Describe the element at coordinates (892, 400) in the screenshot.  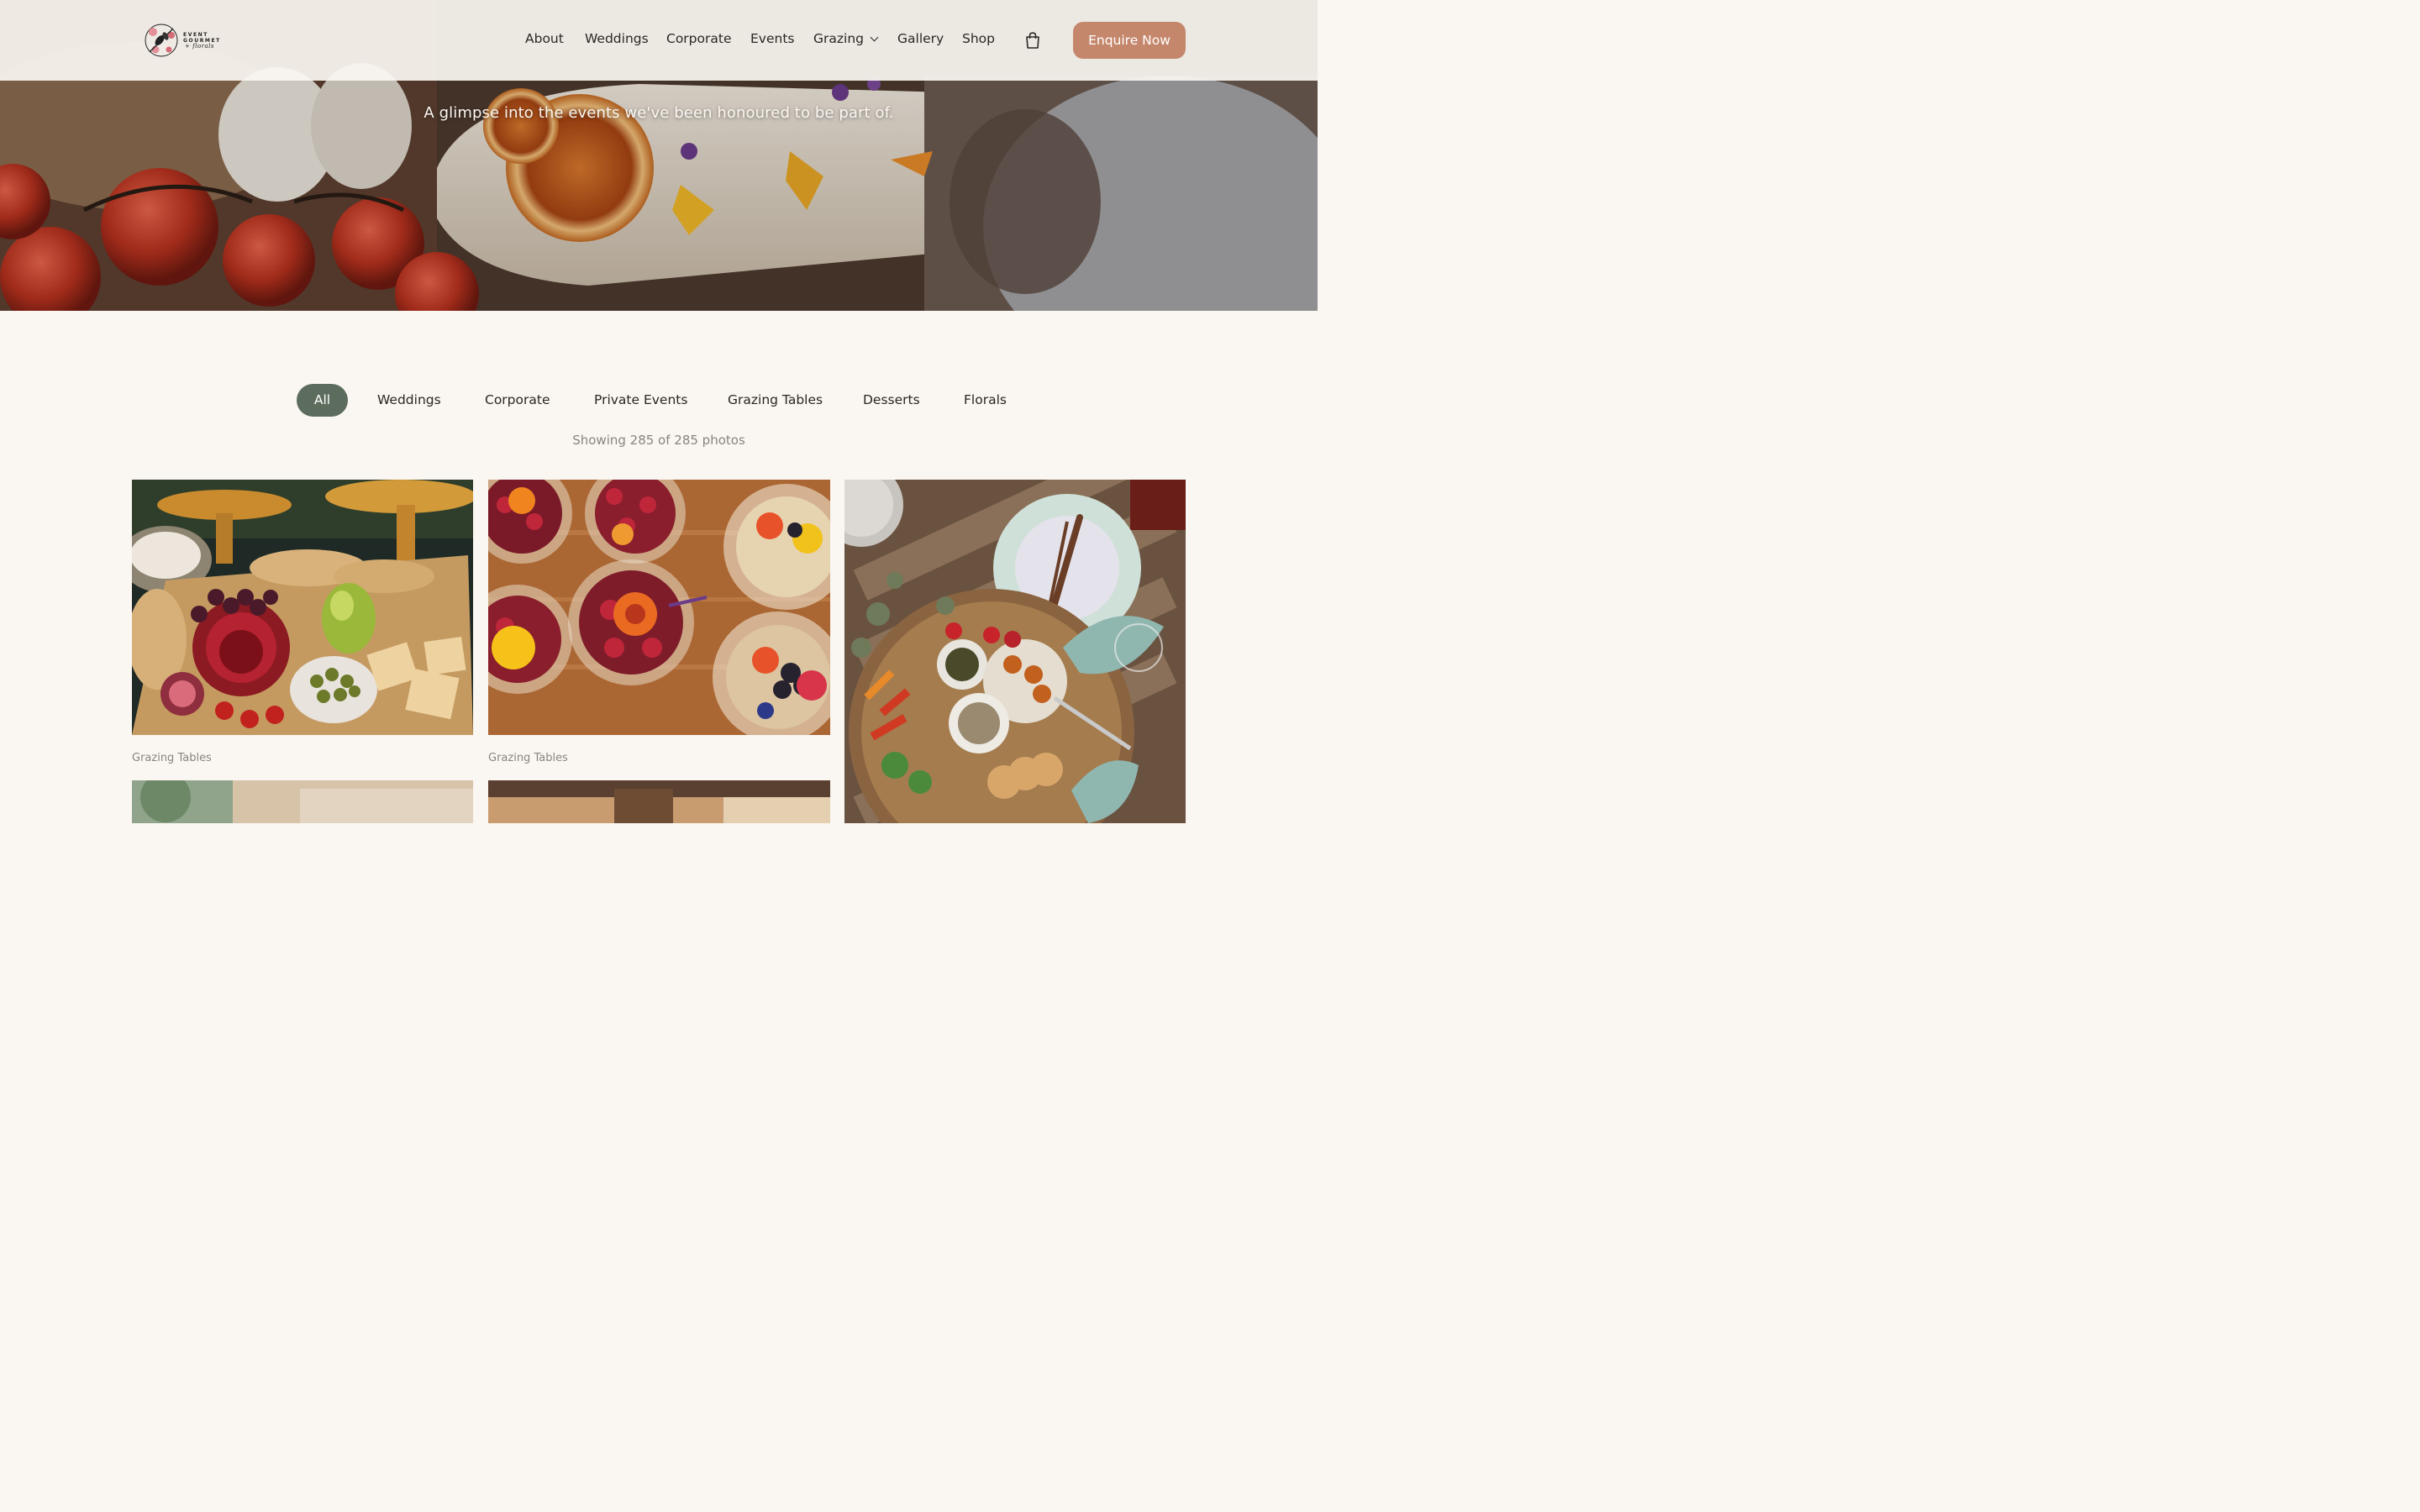
I see `filter-desserts: Desserts` at that location.